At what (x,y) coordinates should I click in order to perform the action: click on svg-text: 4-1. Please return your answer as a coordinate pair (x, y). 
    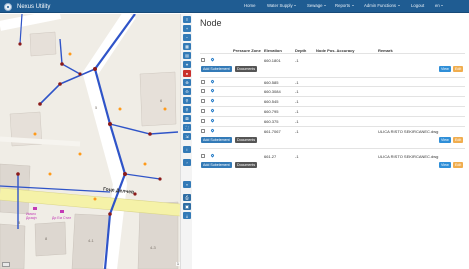
    Looking at the image, I should click on (91, 240).